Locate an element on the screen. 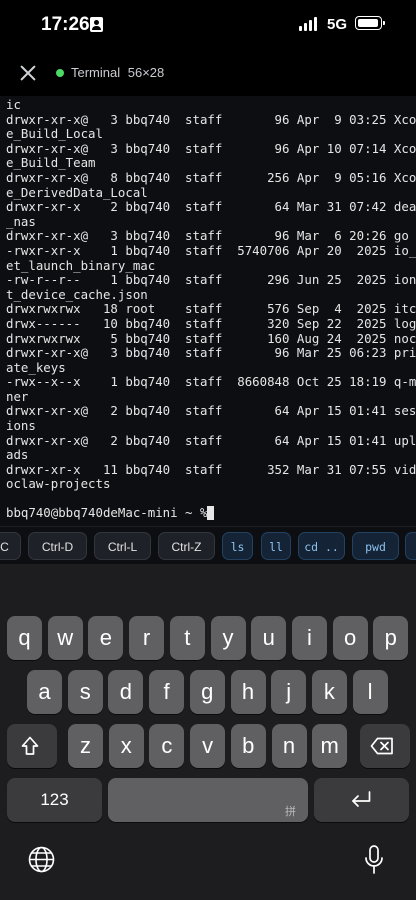 The height and width of the screenshot is (900, 416). shell-prompt: bbq740@bbq740deMac-mini ~ % is located at coordinates (110, 512).